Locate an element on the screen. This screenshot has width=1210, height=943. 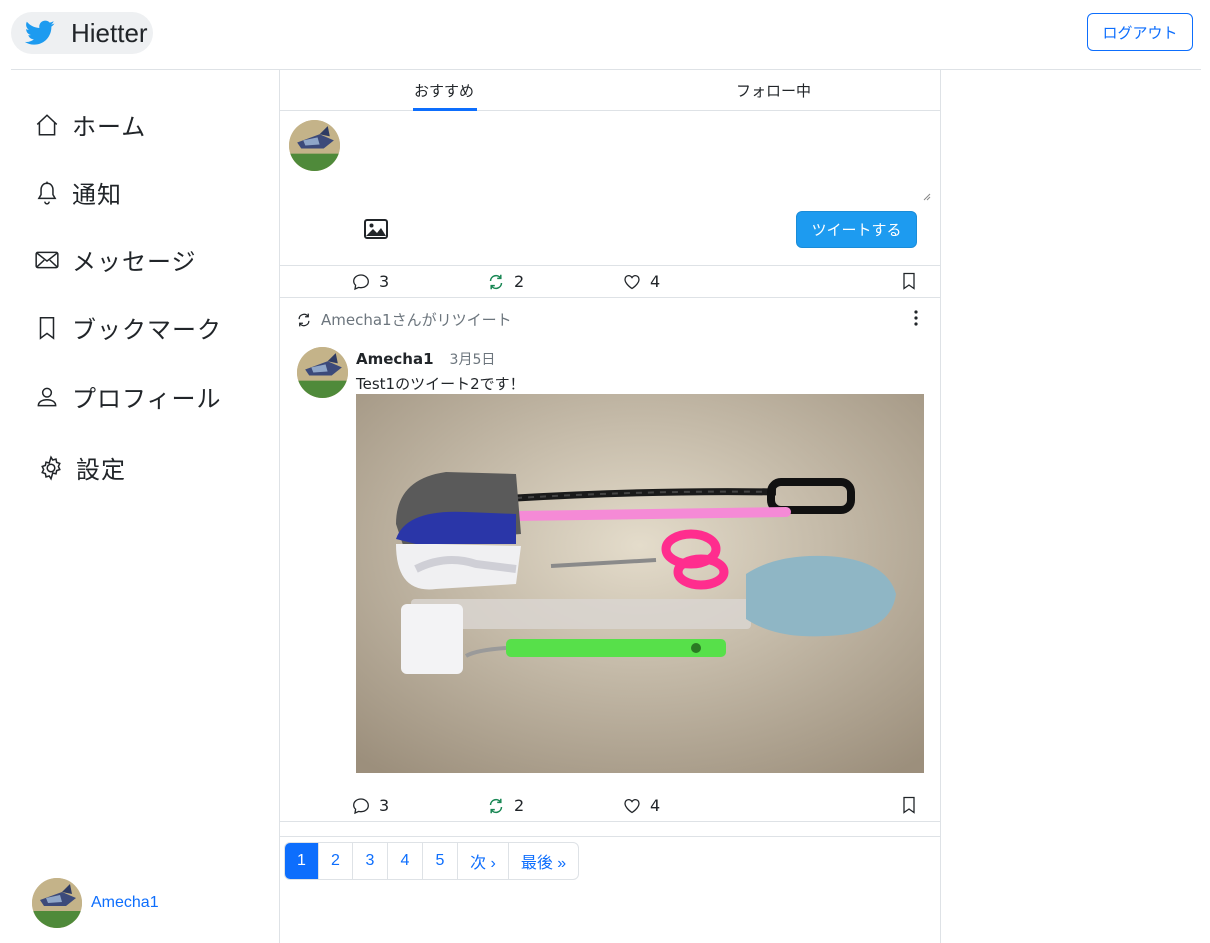
image-upload-icon is located at coordinates (376, 229).